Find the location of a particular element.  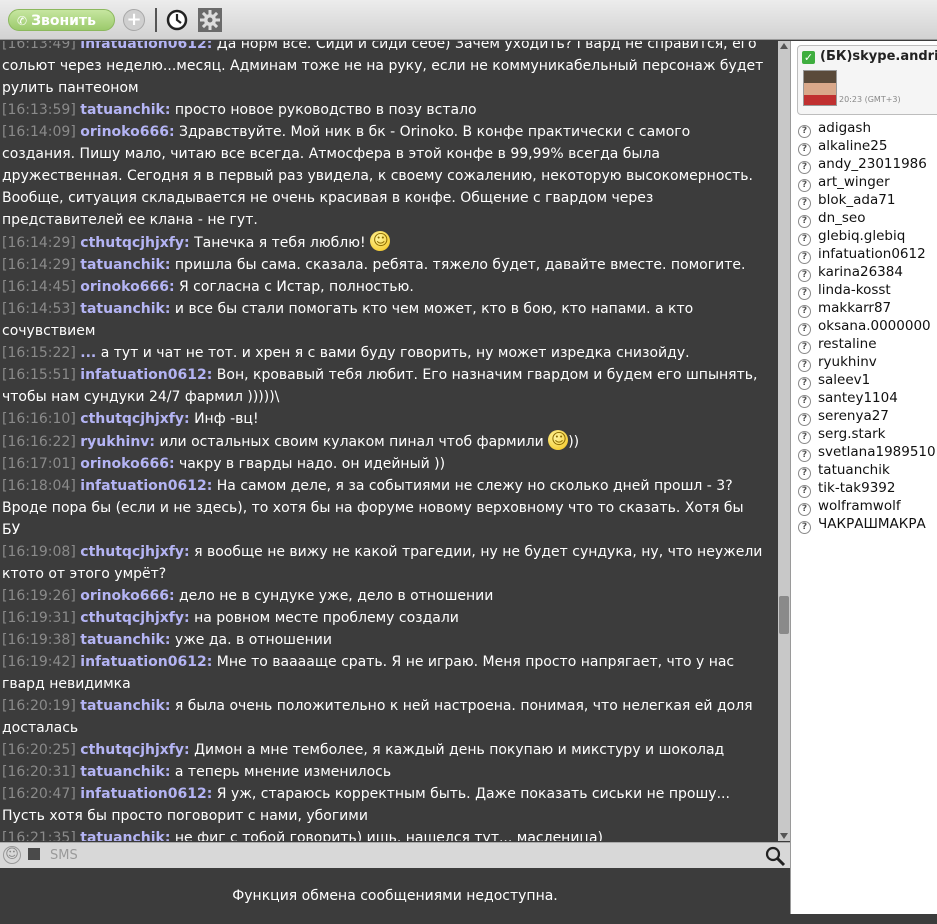

contact-list-item: ? oksana.0000000 is located at coordinates (867, 326).